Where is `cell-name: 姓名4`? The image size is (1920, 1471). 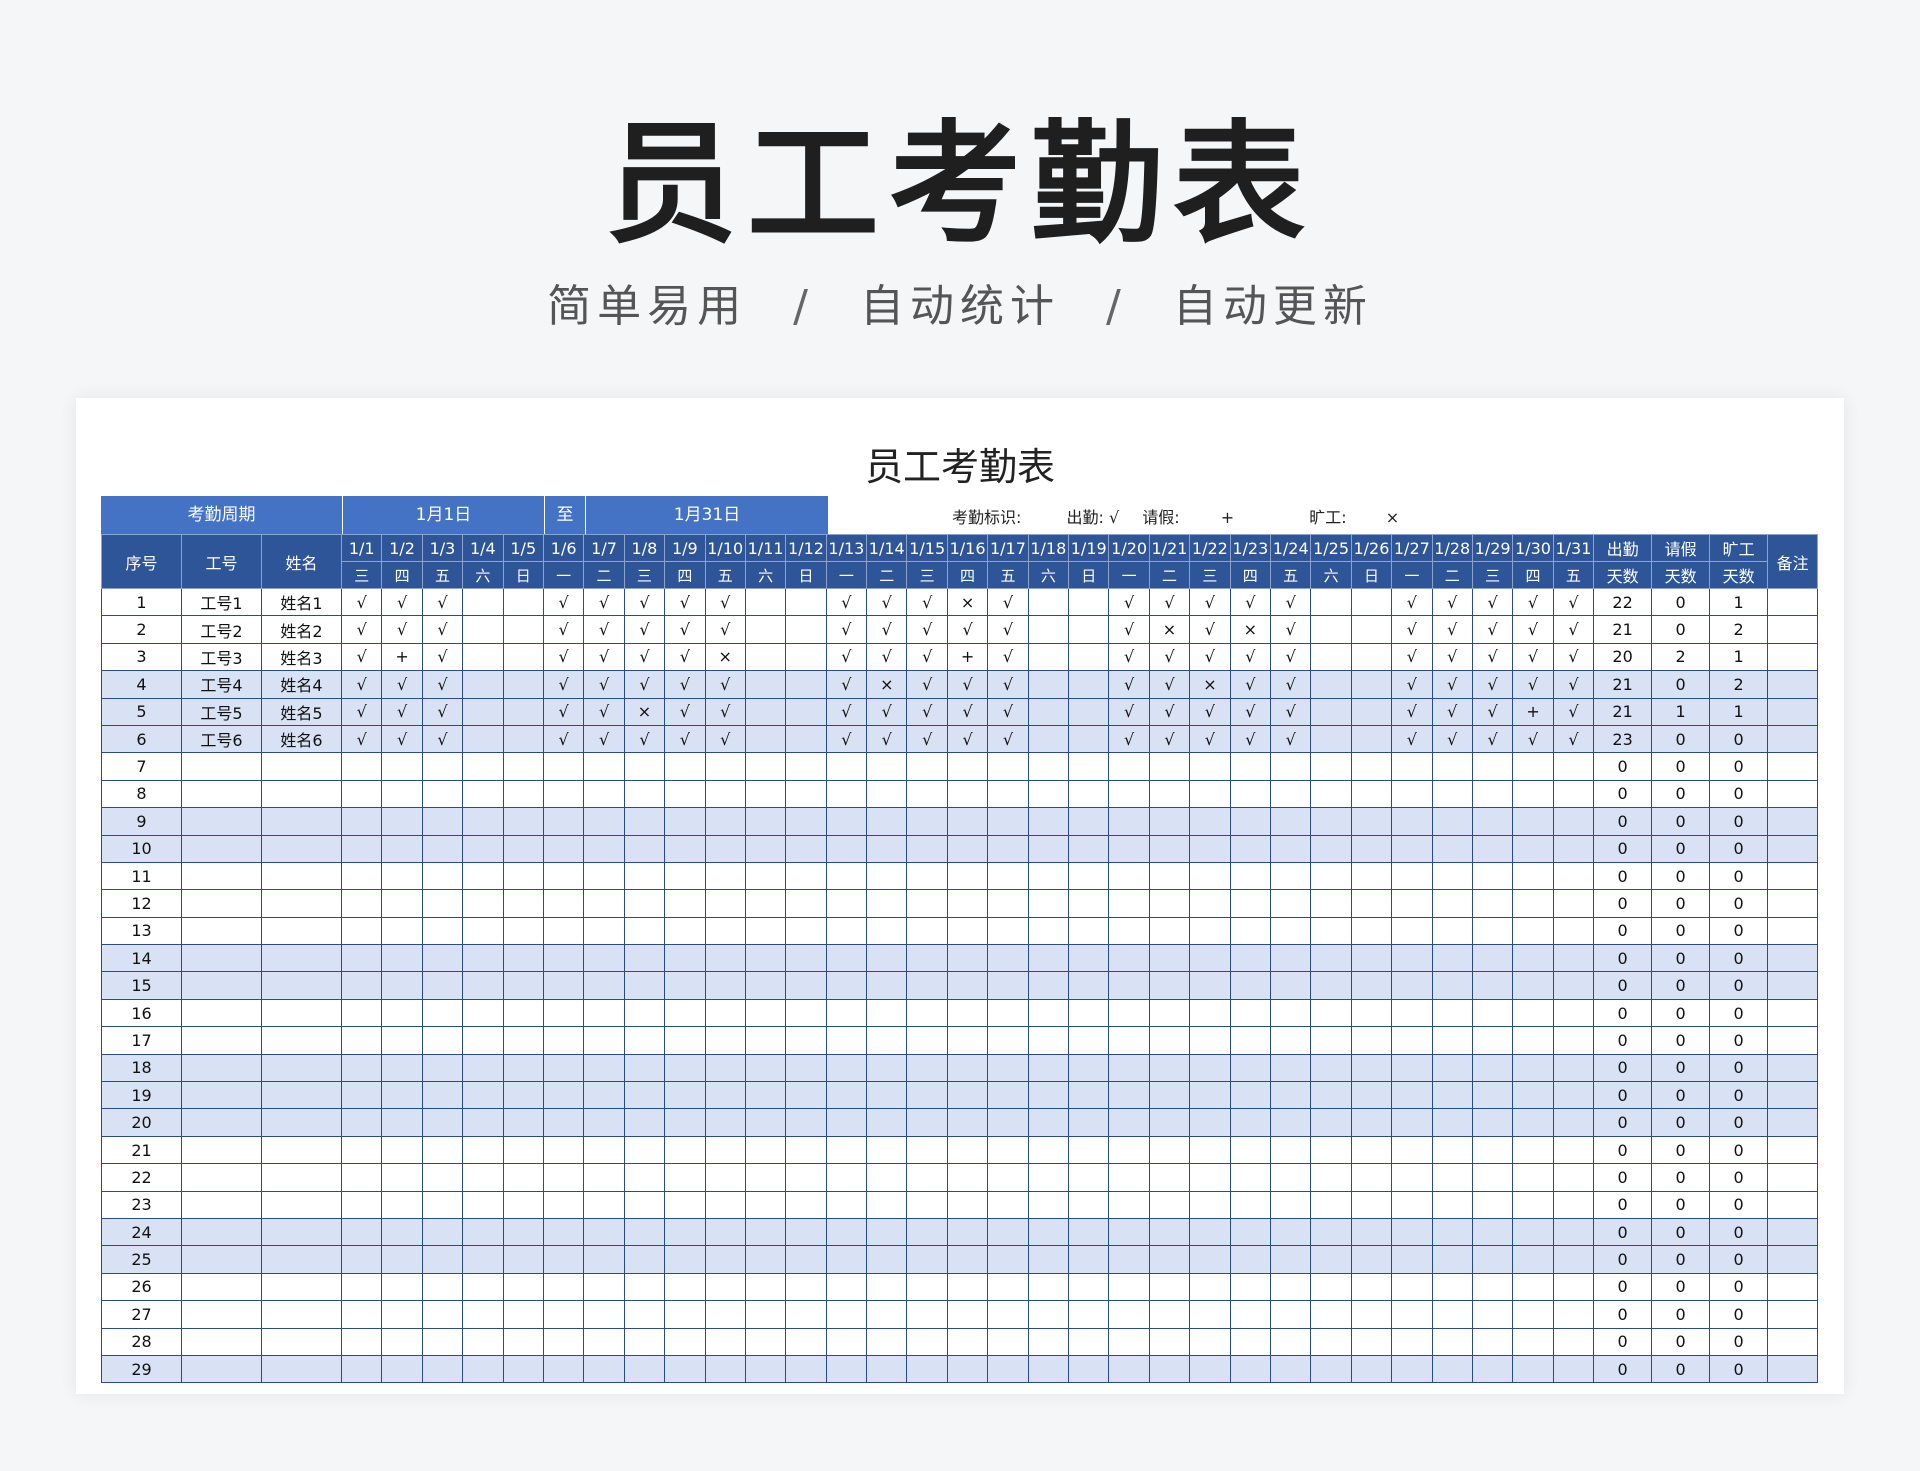
cell-name: 姓名4 is located at coordinates (301, 684).